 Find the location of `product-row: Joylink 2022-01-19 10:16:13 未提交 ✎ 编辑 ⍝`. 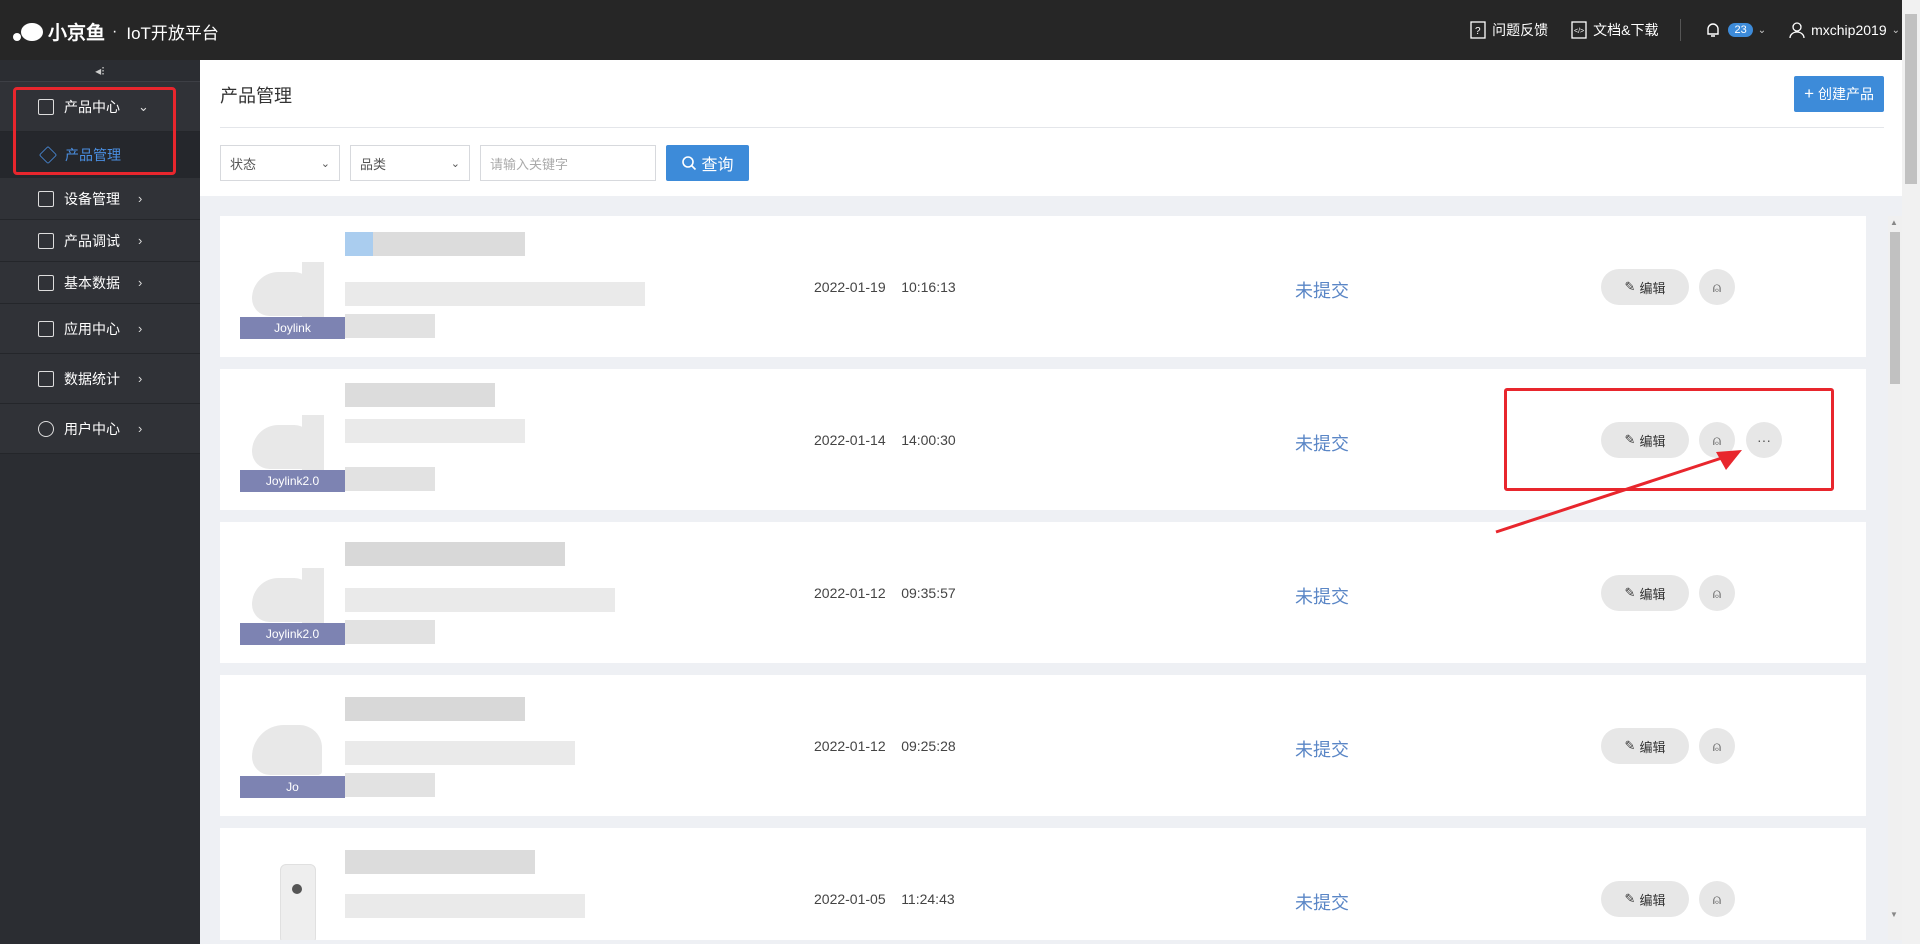

product-row: Joylink 2022-01-19 10:16:13 未提交 ✎ 编辑 ⍝ is located at coordinates (1043, 286).